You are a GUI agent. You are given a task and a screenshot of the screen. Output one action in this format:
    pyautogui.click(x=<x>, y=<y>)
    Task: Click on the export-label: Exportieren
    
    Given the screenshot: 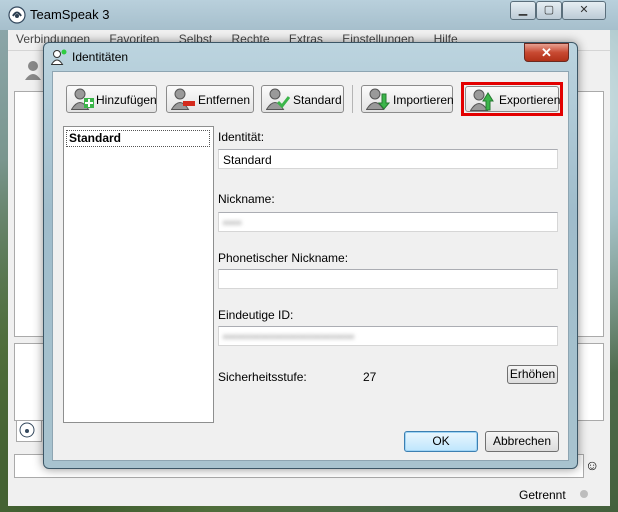 What is the action you would take?
    pyautogui.click(x=530, y=100)
    